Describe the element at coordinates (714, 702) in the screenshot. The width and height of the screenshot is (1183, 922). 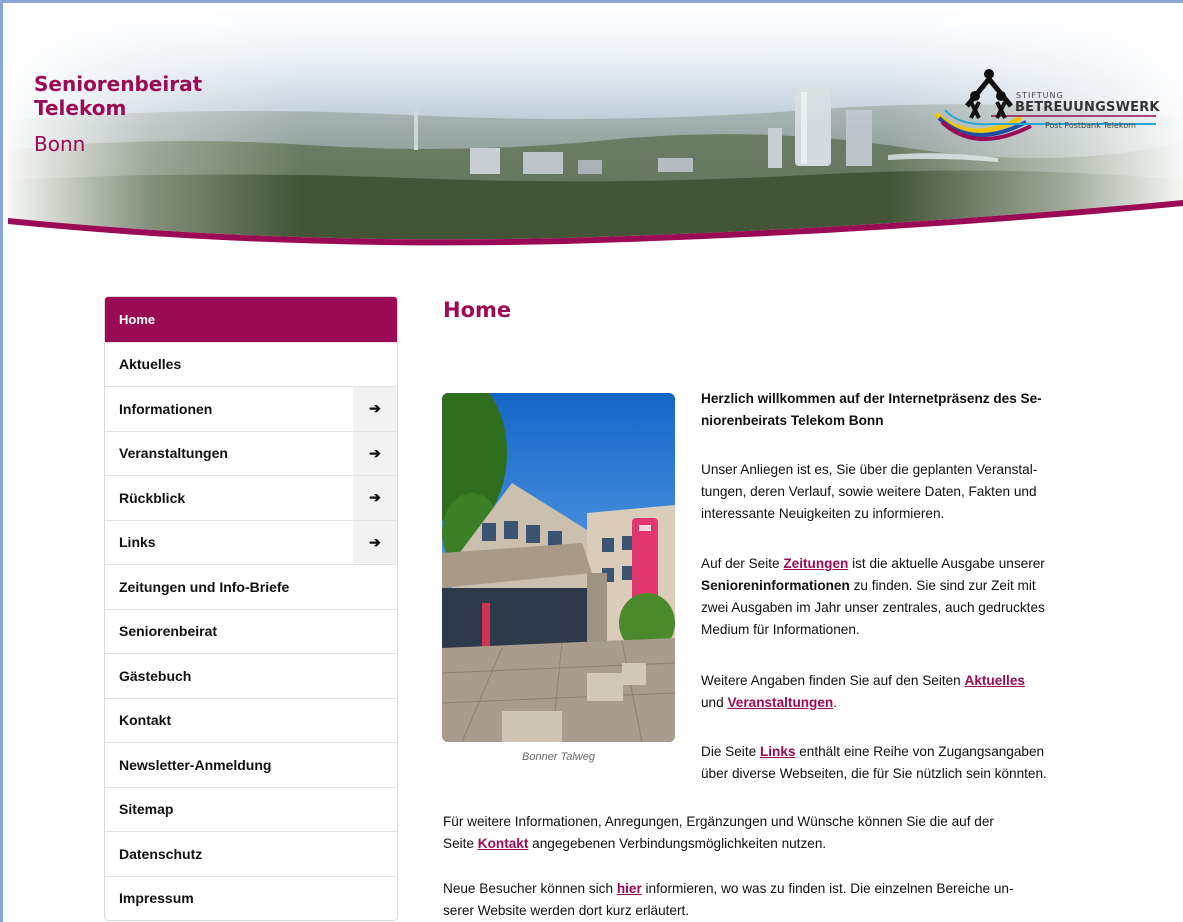
I see `weitere-text-mid: und` at that location.